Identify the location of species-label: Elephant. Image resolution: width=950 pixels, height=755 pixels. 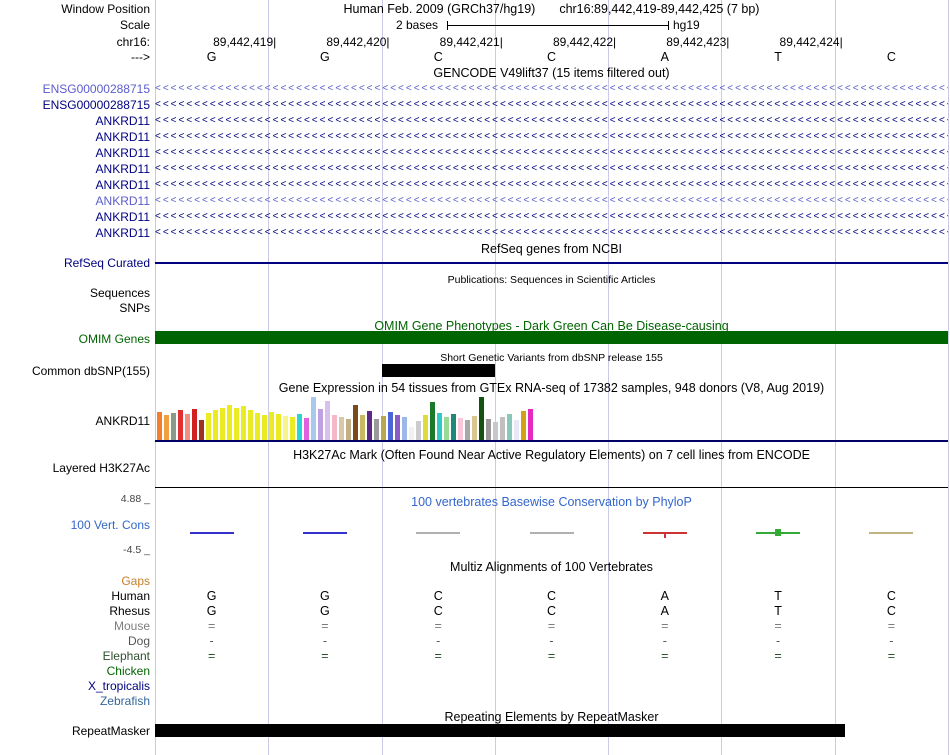
(75, 656).